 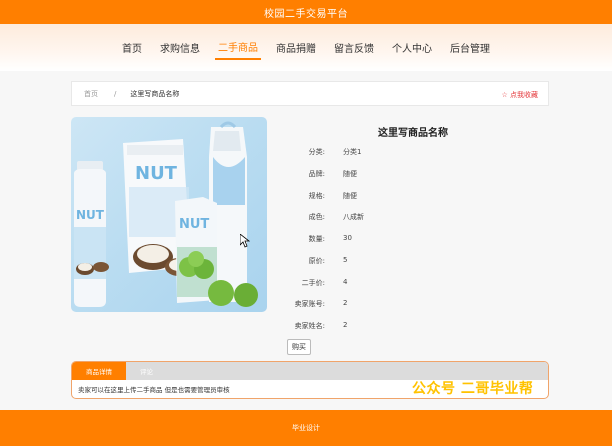 I want to click on tab-comments: 评论, so click(x=146, y=371).